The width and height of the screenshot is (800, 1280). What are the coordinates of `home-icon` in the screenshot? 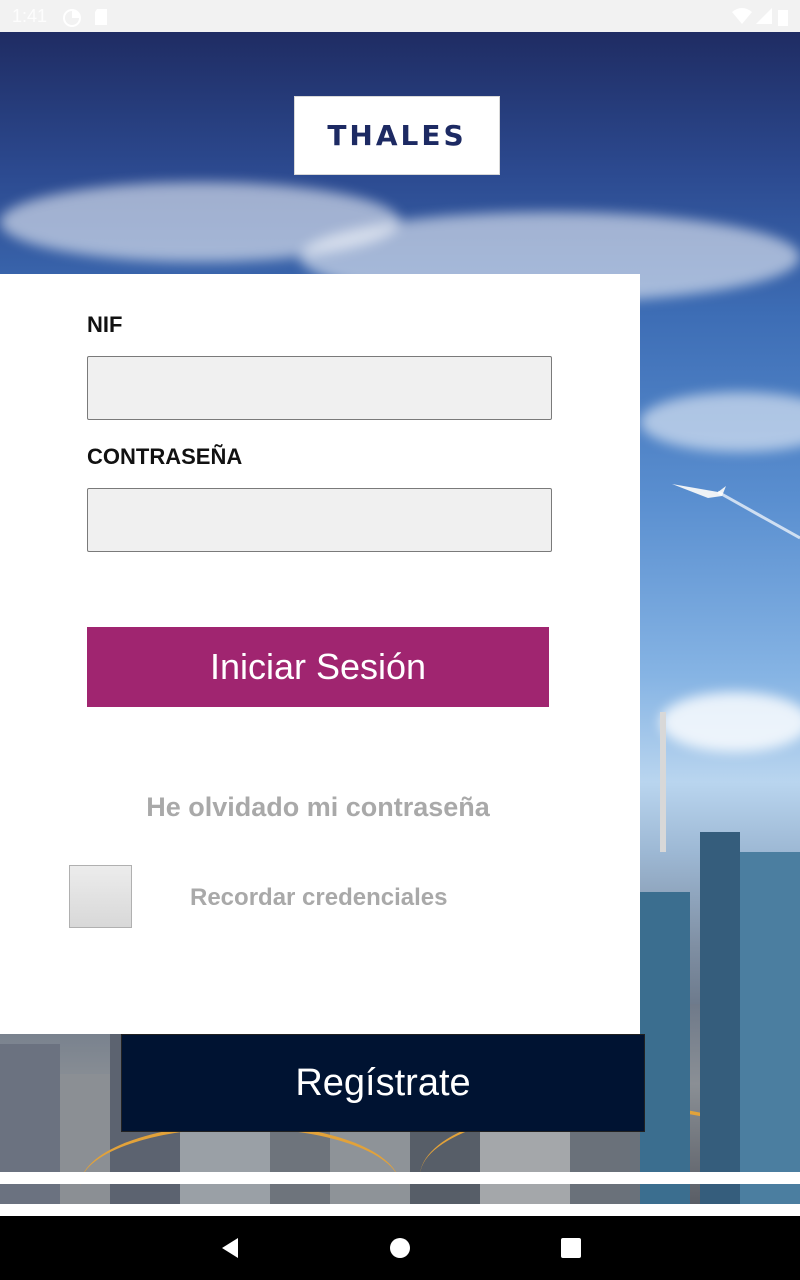 It's located at (400, 1248).